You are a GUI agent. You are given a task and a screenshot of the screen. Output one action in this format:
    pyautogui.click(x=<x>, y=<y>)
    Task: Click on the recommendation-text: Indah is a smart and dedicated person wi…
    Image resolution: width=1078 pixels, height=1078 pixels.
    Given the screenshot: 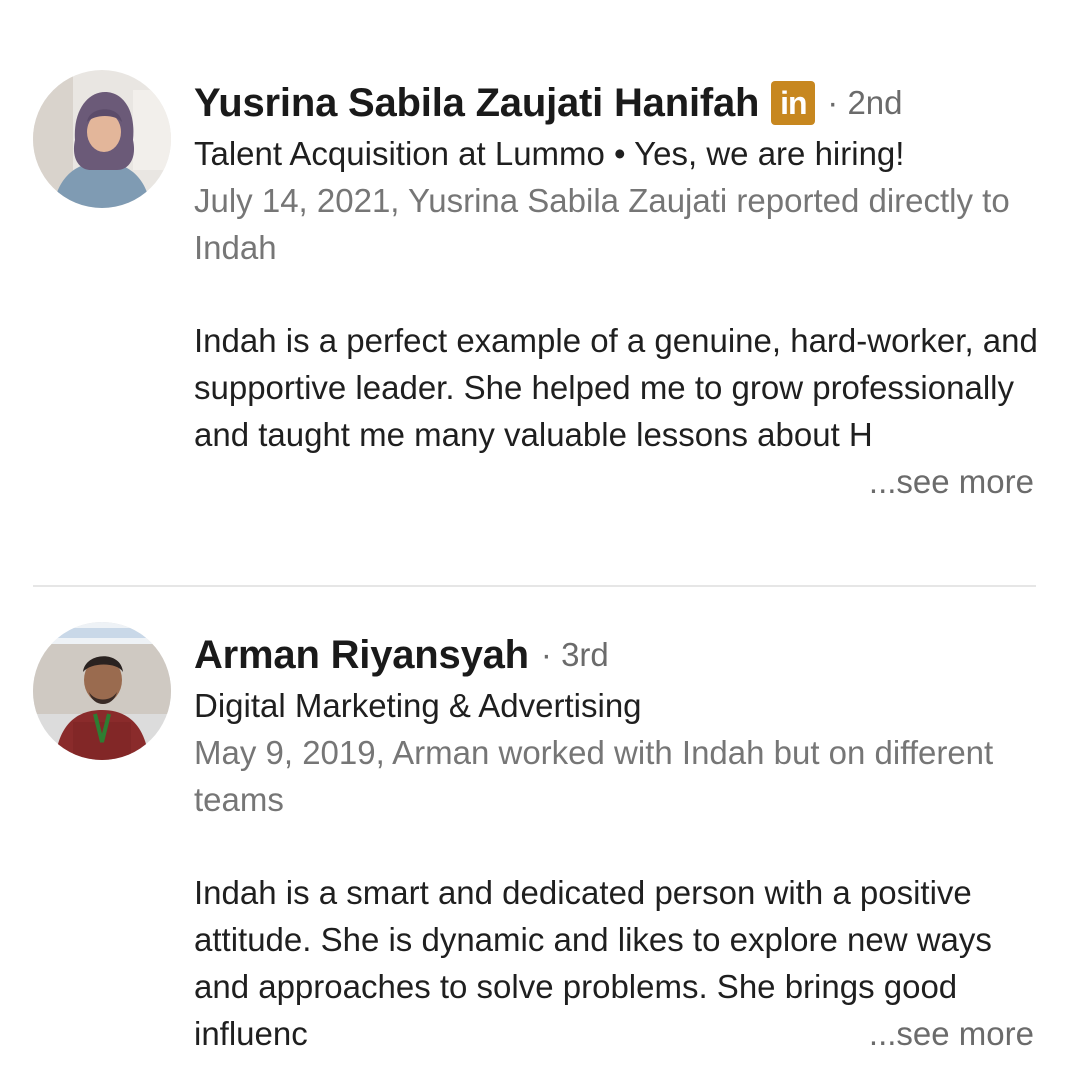 What is the action you would take?
    pyautogui.click(x=619, y=963)
    